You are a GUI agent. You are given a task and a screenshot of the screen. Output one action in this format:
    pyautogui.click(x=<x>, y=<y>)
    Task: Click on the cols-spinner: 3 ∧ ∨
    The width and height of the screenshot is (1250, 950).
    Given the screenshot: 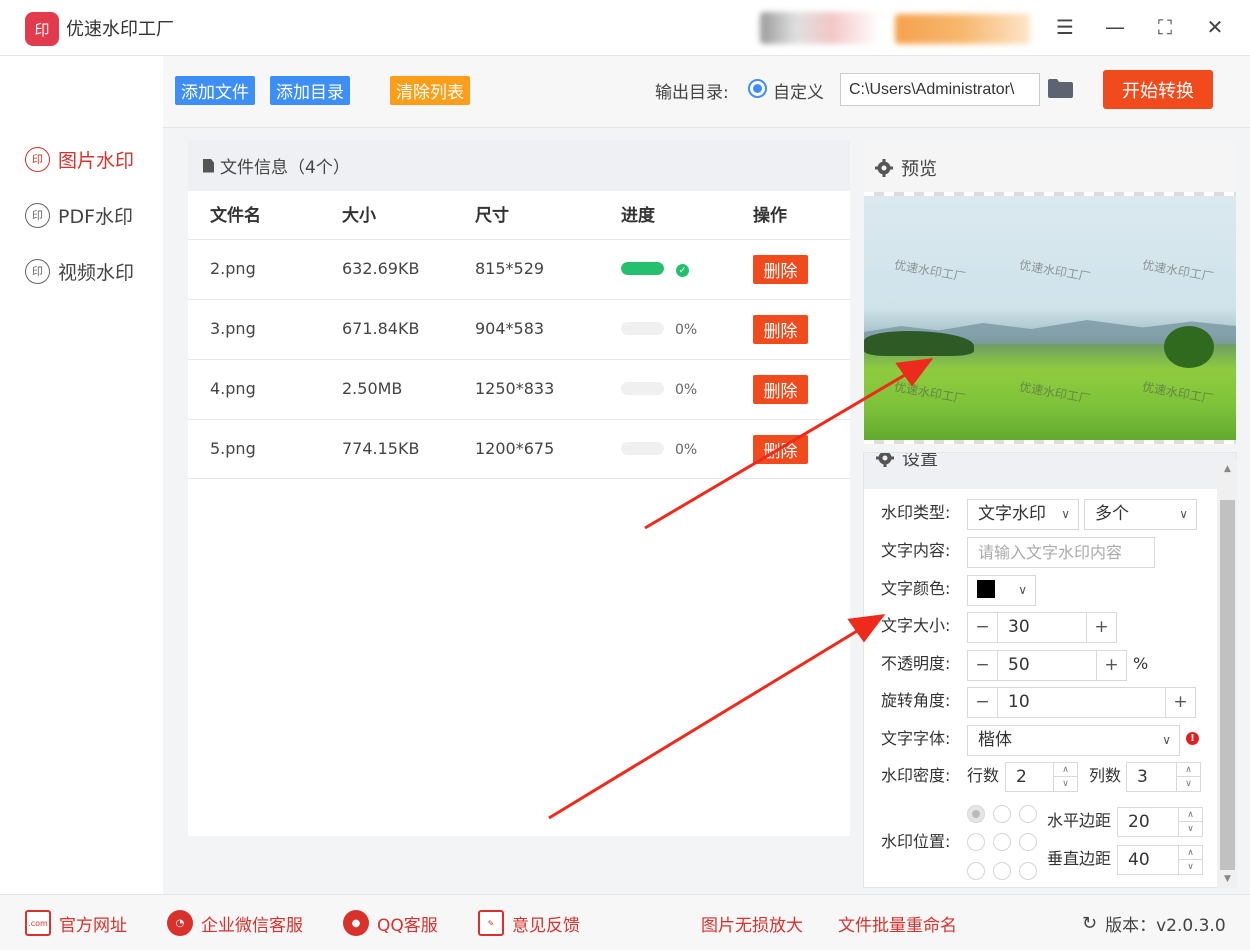 What is the action you would take?
    pyautogui.click(x=1163, y=777)
    